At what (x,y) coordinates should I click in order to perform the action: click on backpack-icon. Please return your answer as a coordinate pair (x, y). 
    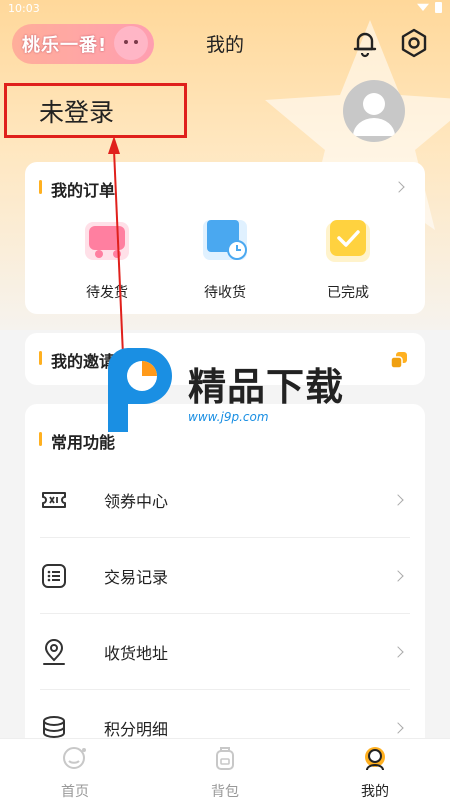
    Looking at the image, I should click on (225, 758).